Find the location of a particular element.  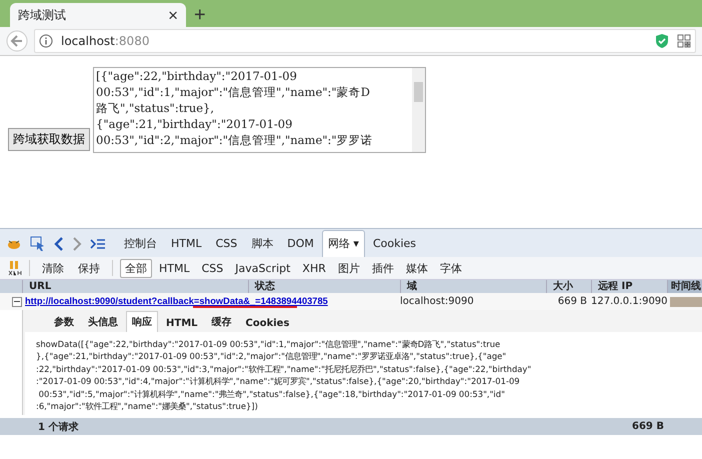

collapse-toggle is located at coordinates (17, 301).